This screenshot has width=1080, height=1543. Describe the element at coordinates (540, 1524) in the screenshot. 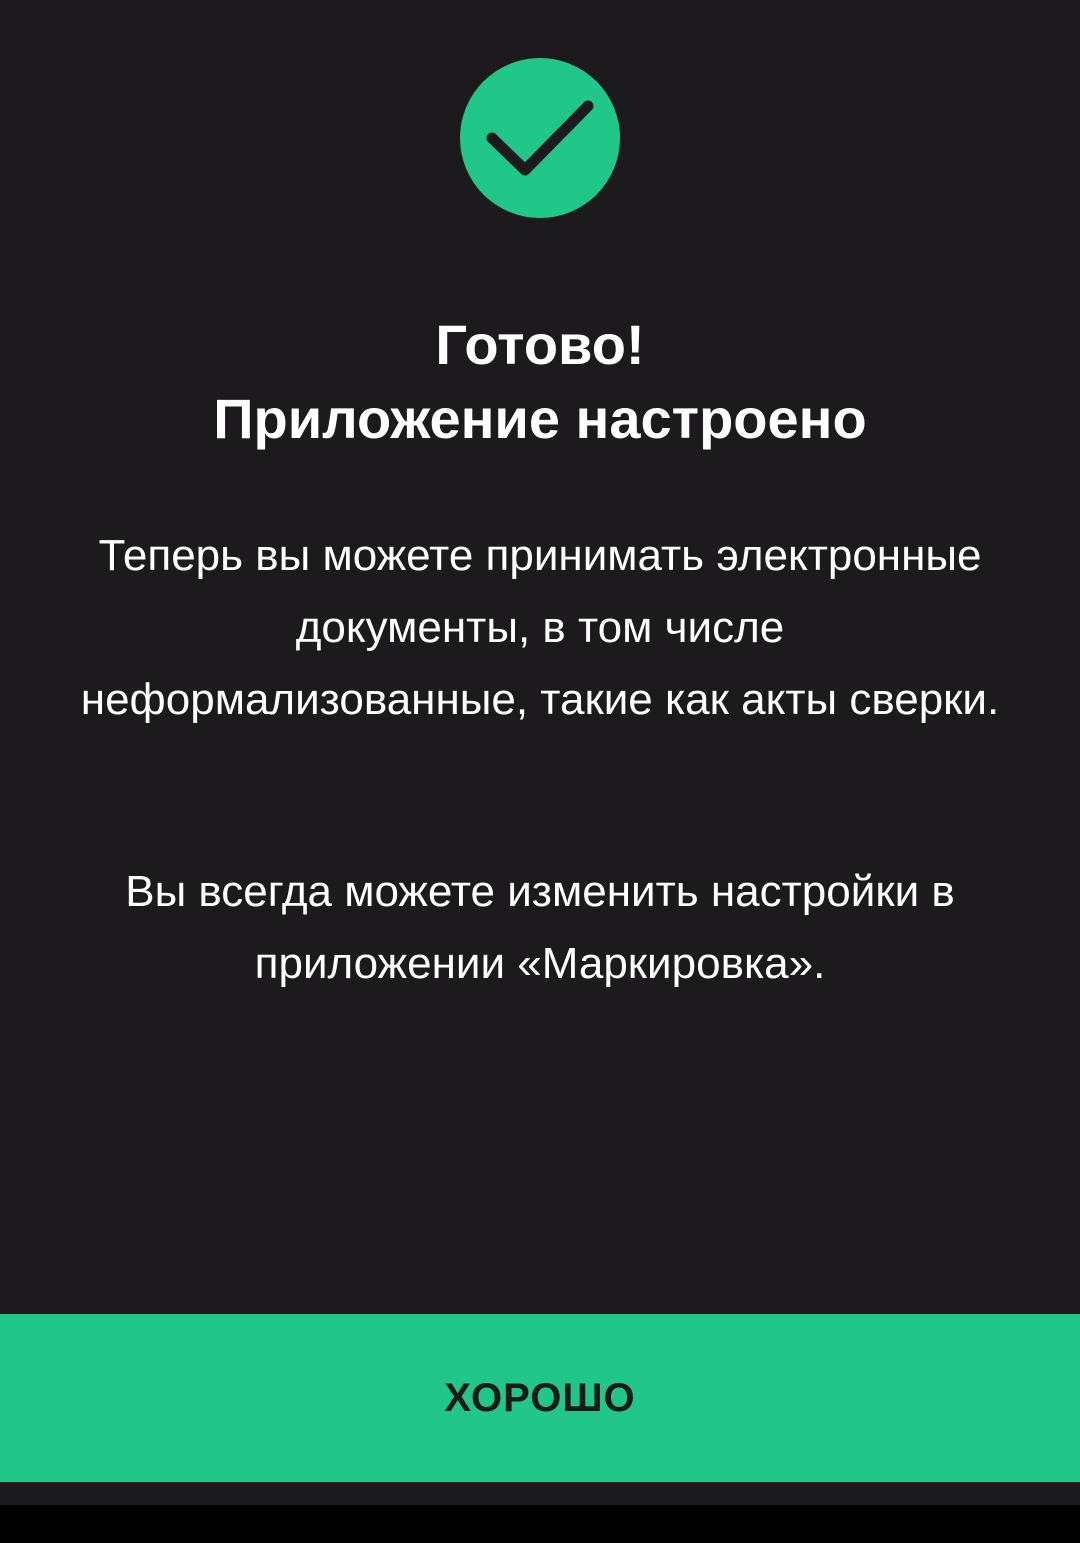

I see `navigation-bar` at that location.